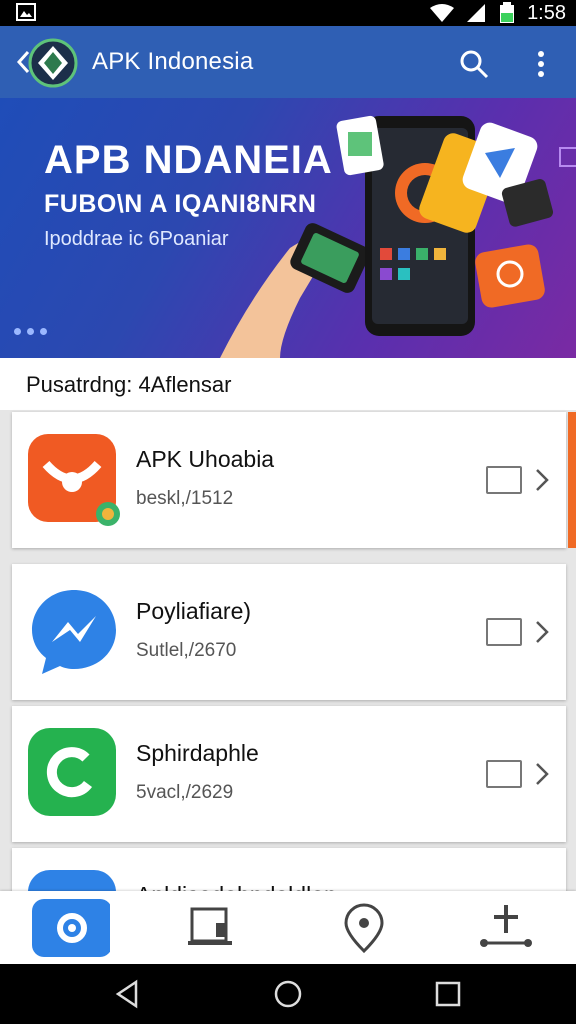 The image size is (576, 1024). Describe the element at coordinates (186, 650) in the screenshot. I see `app-meta: Sutlel,/2670` at that location.